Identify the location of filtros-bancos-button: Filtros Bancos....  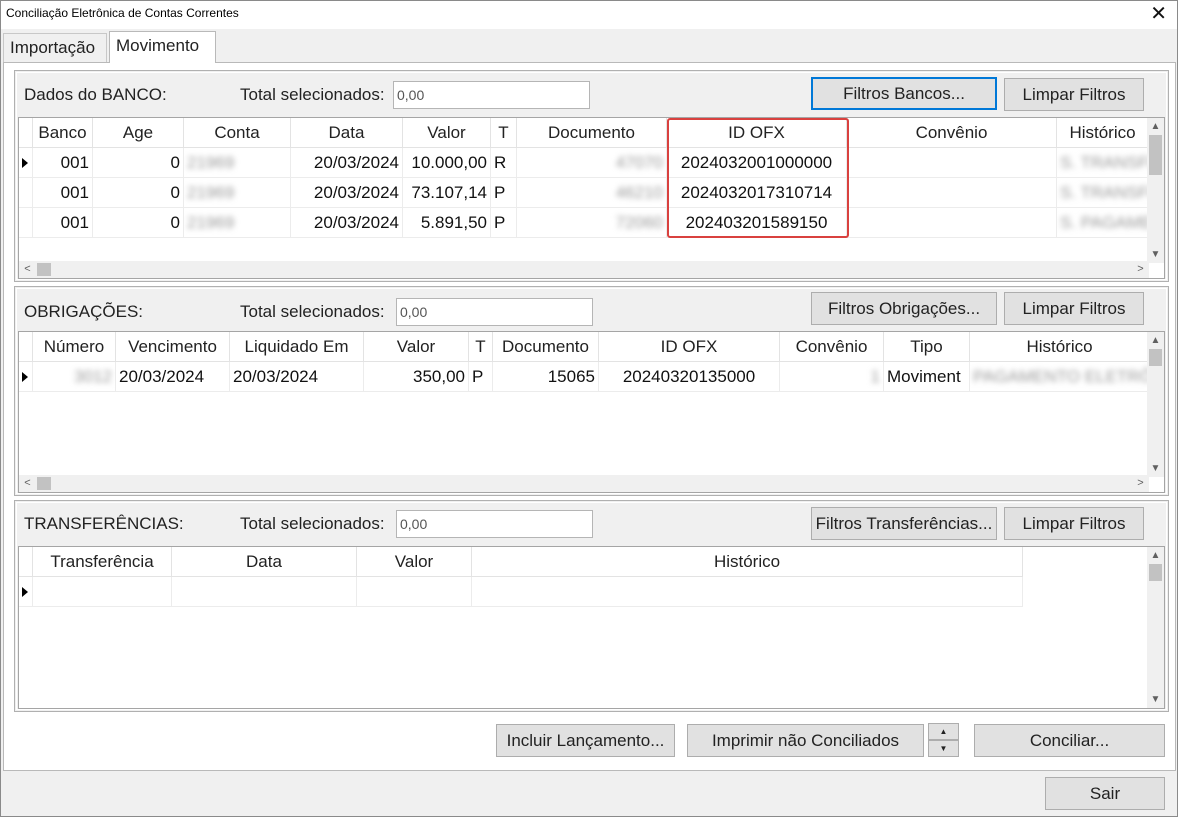
(904, 93).